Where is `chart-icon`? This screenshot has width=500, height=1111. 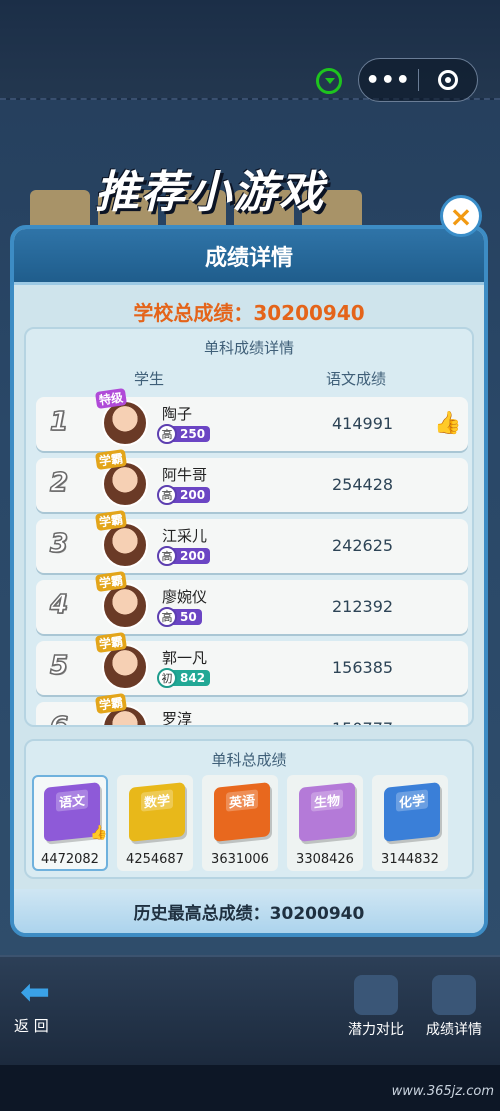 chart-icon is located at coordinates (376, 995).